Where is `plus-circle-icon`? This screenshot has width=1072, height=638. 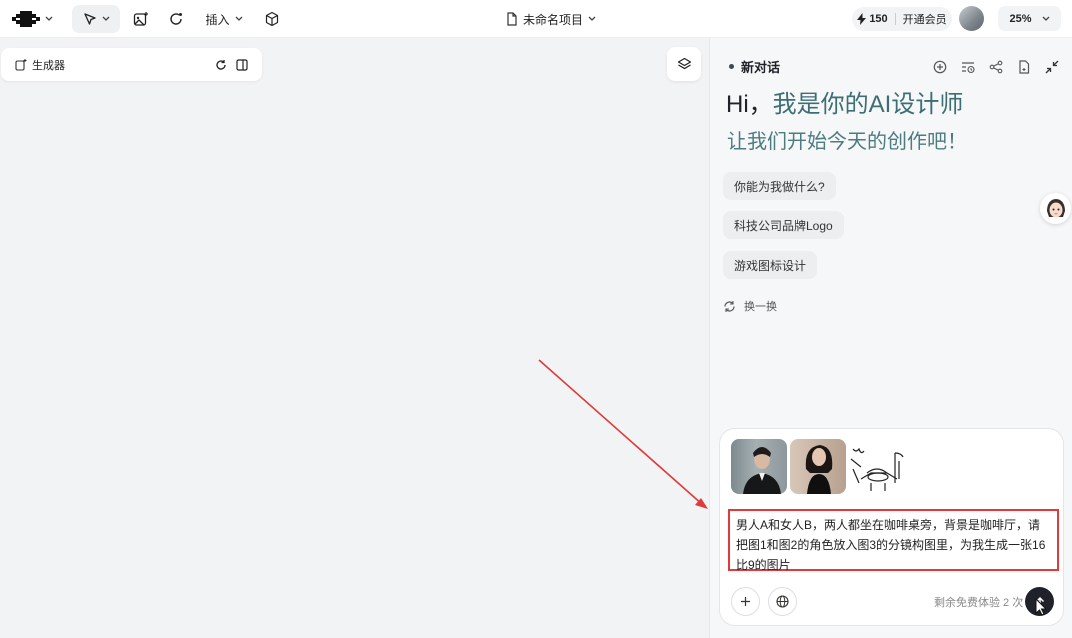 plus-circle-icon is located at coordinates (940, 67).